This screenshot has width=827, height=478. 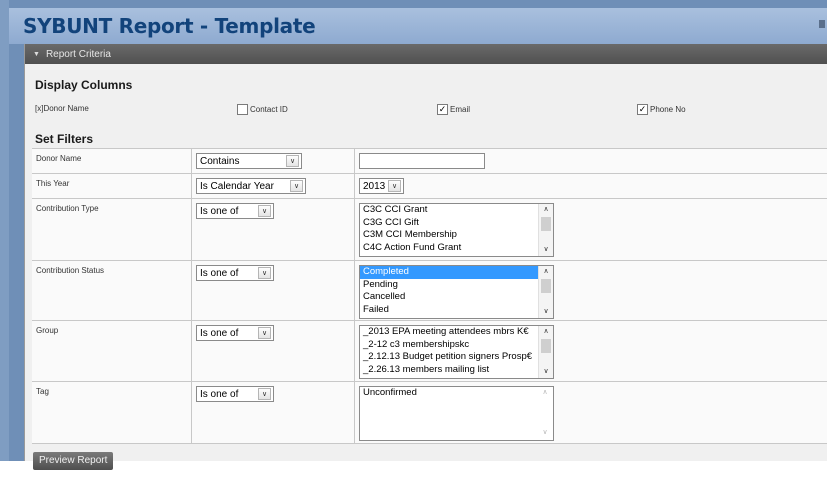 I want to click on collapse-icon: ▼, so click(x=36, y=54).